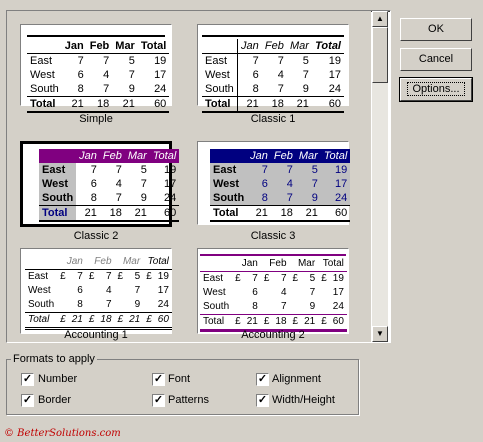 This screenshot has height=442, width=483. Describe the element at coordinates (436, 29) in the screenshot. I see `ok-button: OK` at that location.